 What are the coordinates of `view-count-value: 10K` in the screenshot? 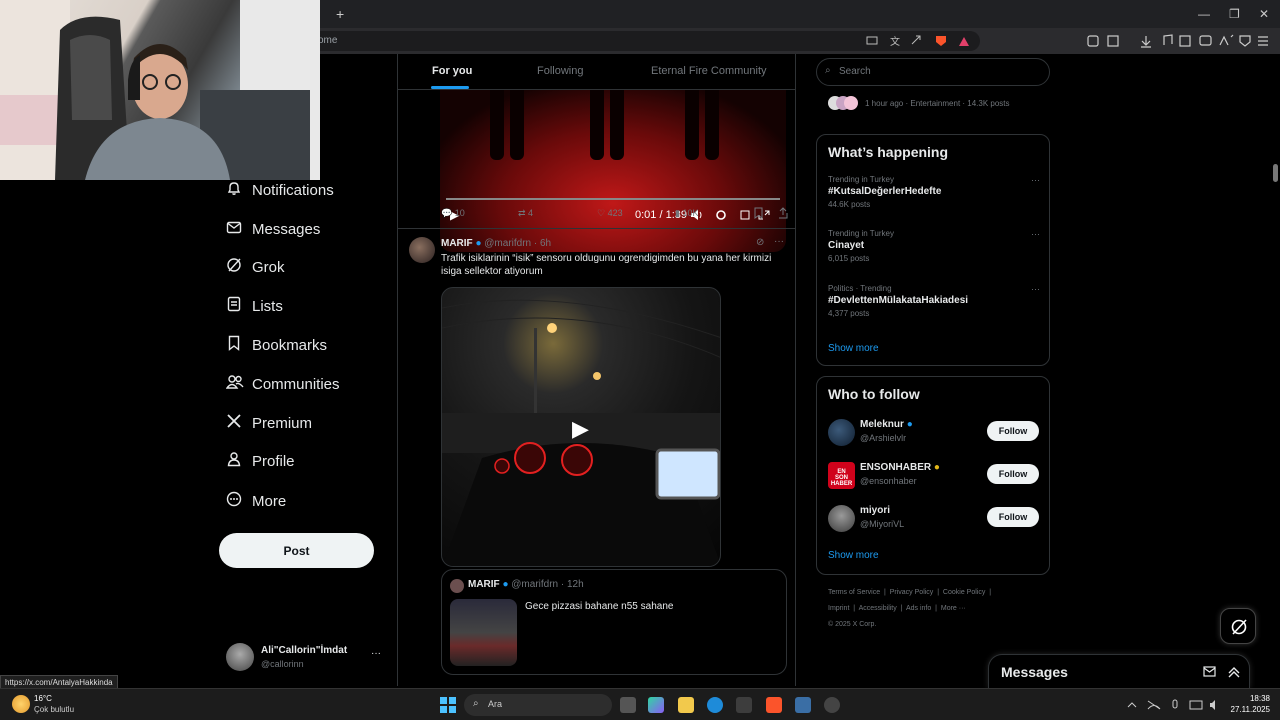 It's located at (690, 213).